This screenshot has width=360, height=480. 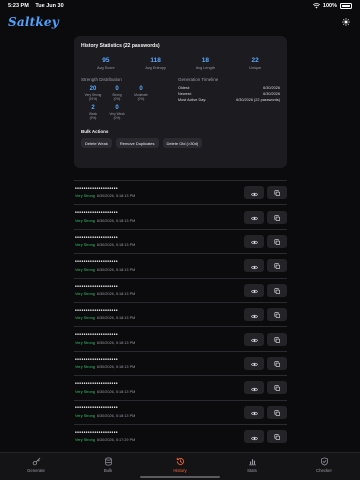 I want to click on stat-value: 95, so click(x=106, y=60).